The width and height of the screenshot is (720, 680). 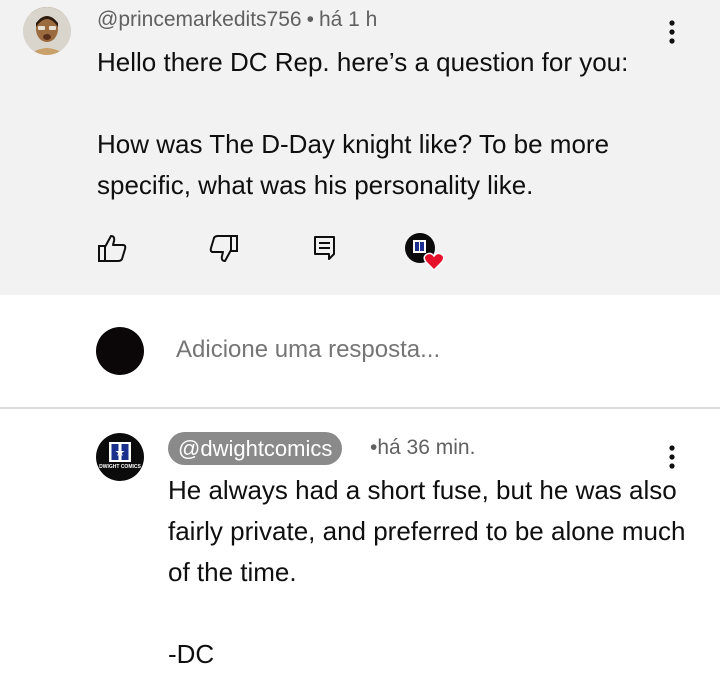 I want to click on reply-meta: •há 36 min., so click(x=422, y=448).